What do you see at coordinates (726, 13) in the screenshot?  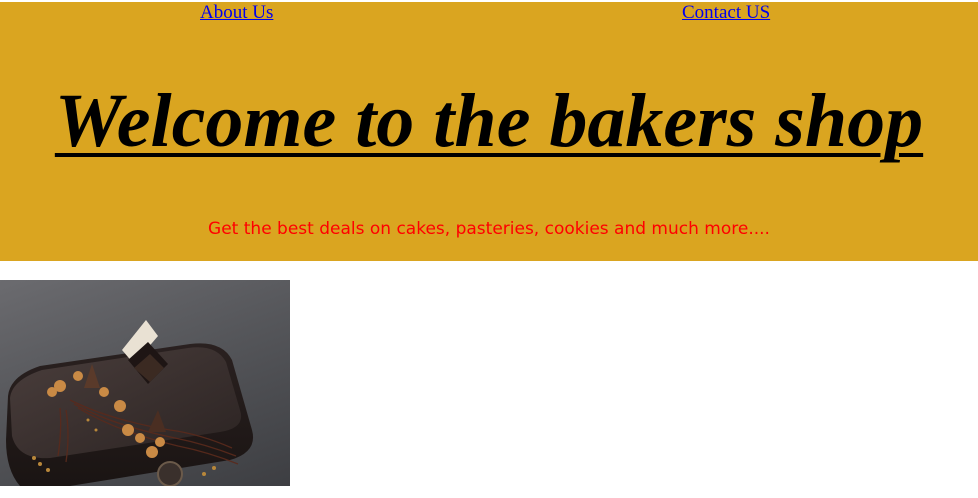 I see `contact-us-link: Contact US` at bounding box center [726, 13].